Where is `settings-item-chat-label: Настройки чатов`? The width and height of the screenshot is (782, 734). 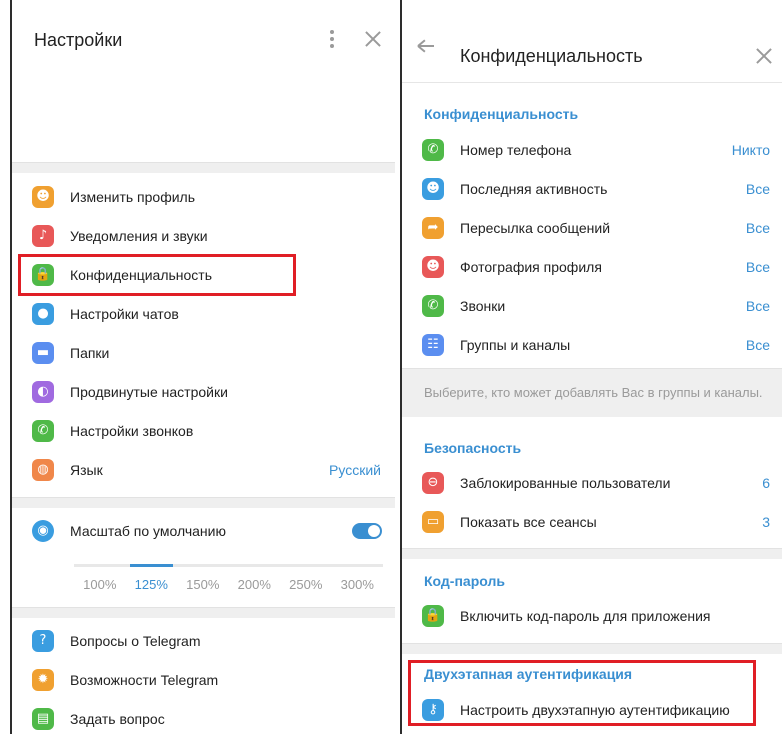
settings-item-chat-label: Настройки чатов is located at coordinates (124, 314).